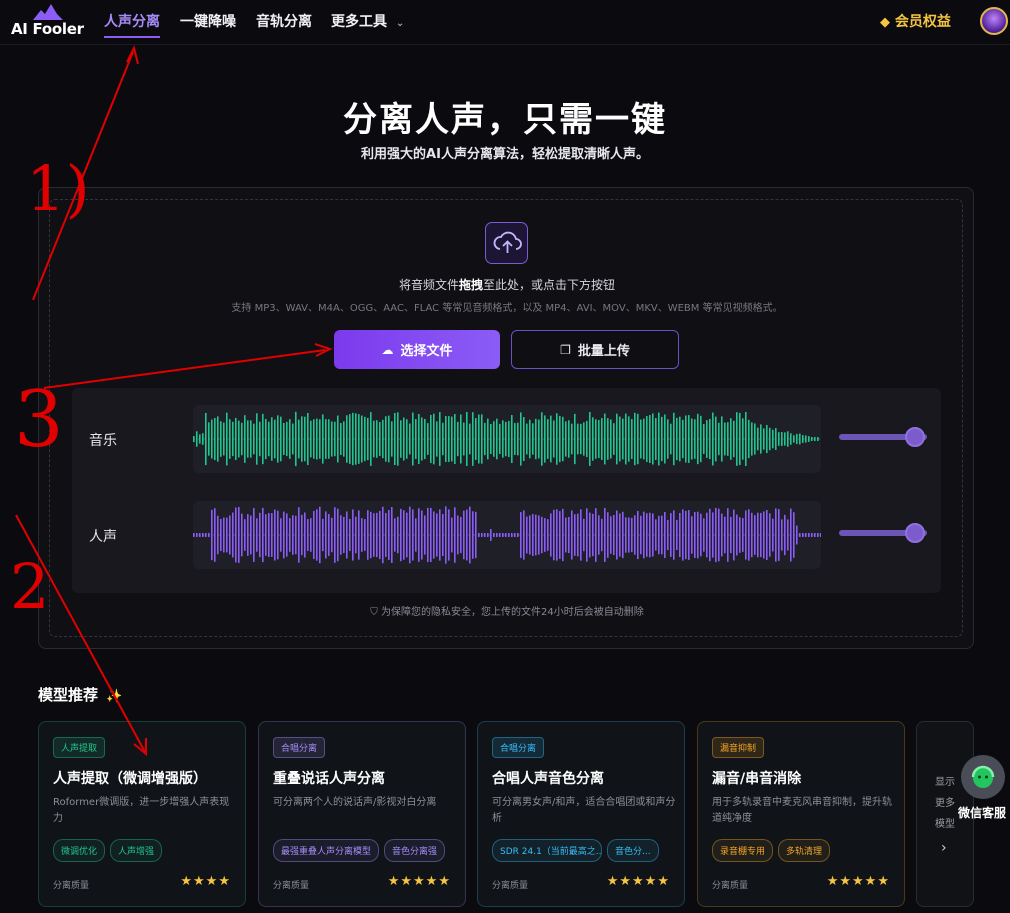 Image resolution: width=1010 pixels, height=913 pixels. Describe the element at coordinates (208, 21) in the screenshot. I see `nav-denoise: 一键降噪` at that location.